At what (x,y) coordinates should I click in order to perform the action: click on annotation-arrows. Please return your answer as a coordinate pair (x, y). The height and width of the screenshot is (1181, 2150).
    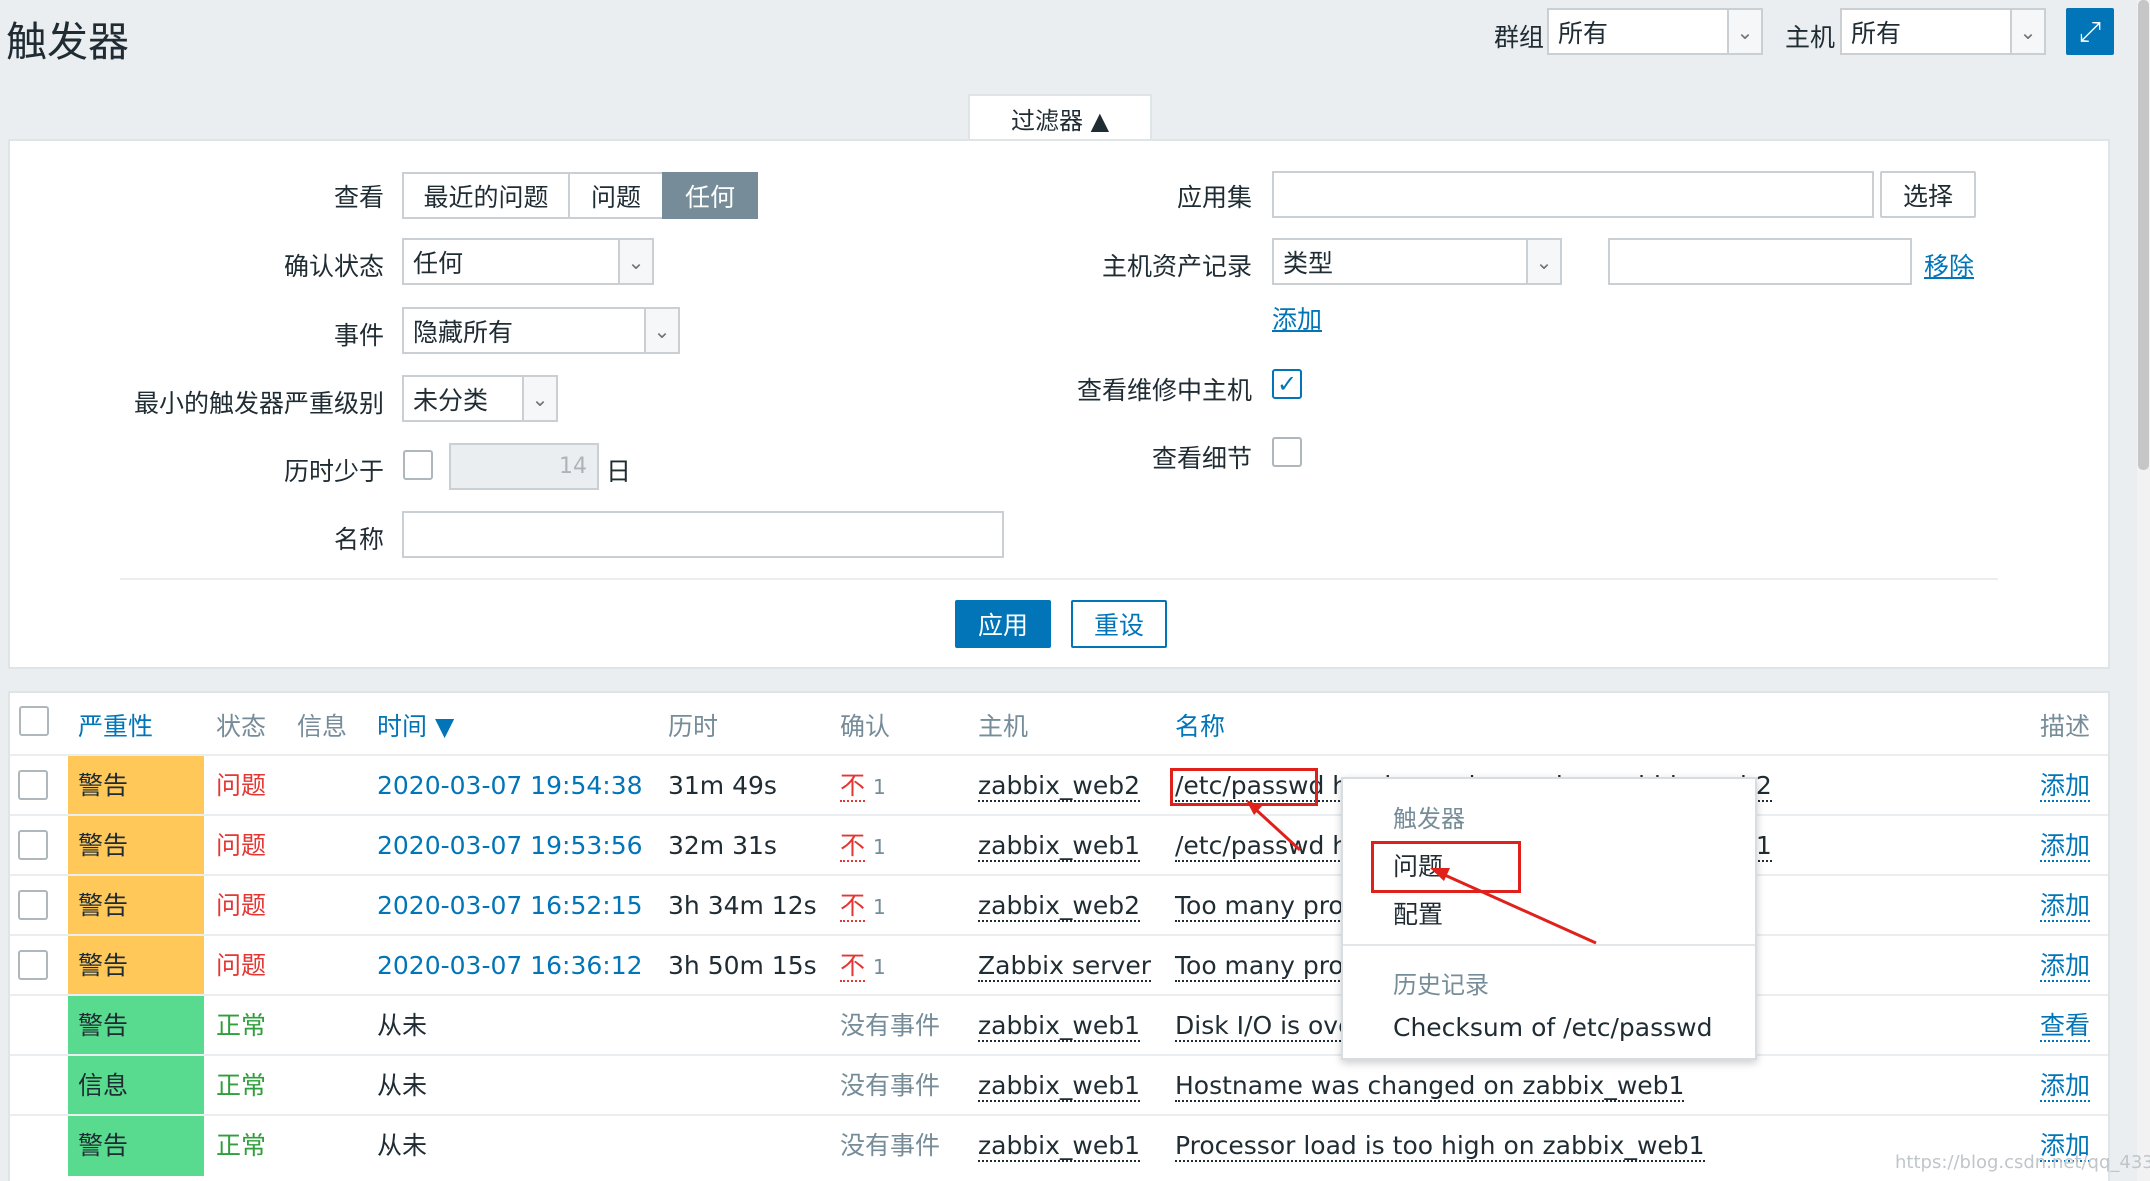
    Looking at the image, I should click on (1421, 872).